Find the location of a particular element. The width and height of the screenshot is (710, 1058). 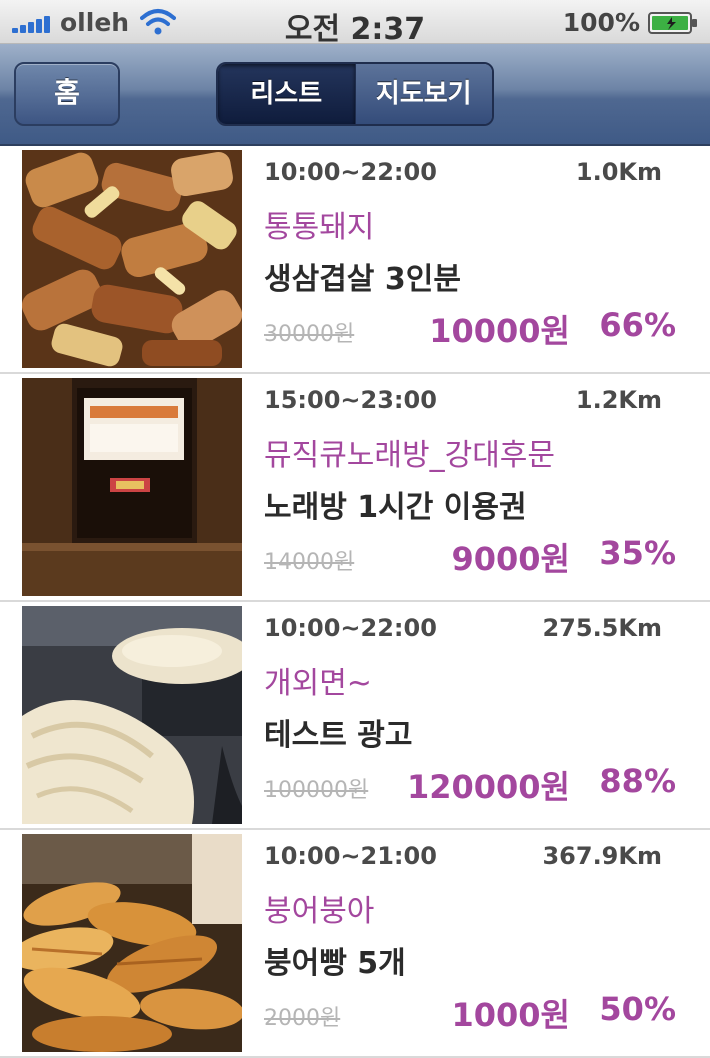

carrier-name: olleh is located at coordinates (95, 22).